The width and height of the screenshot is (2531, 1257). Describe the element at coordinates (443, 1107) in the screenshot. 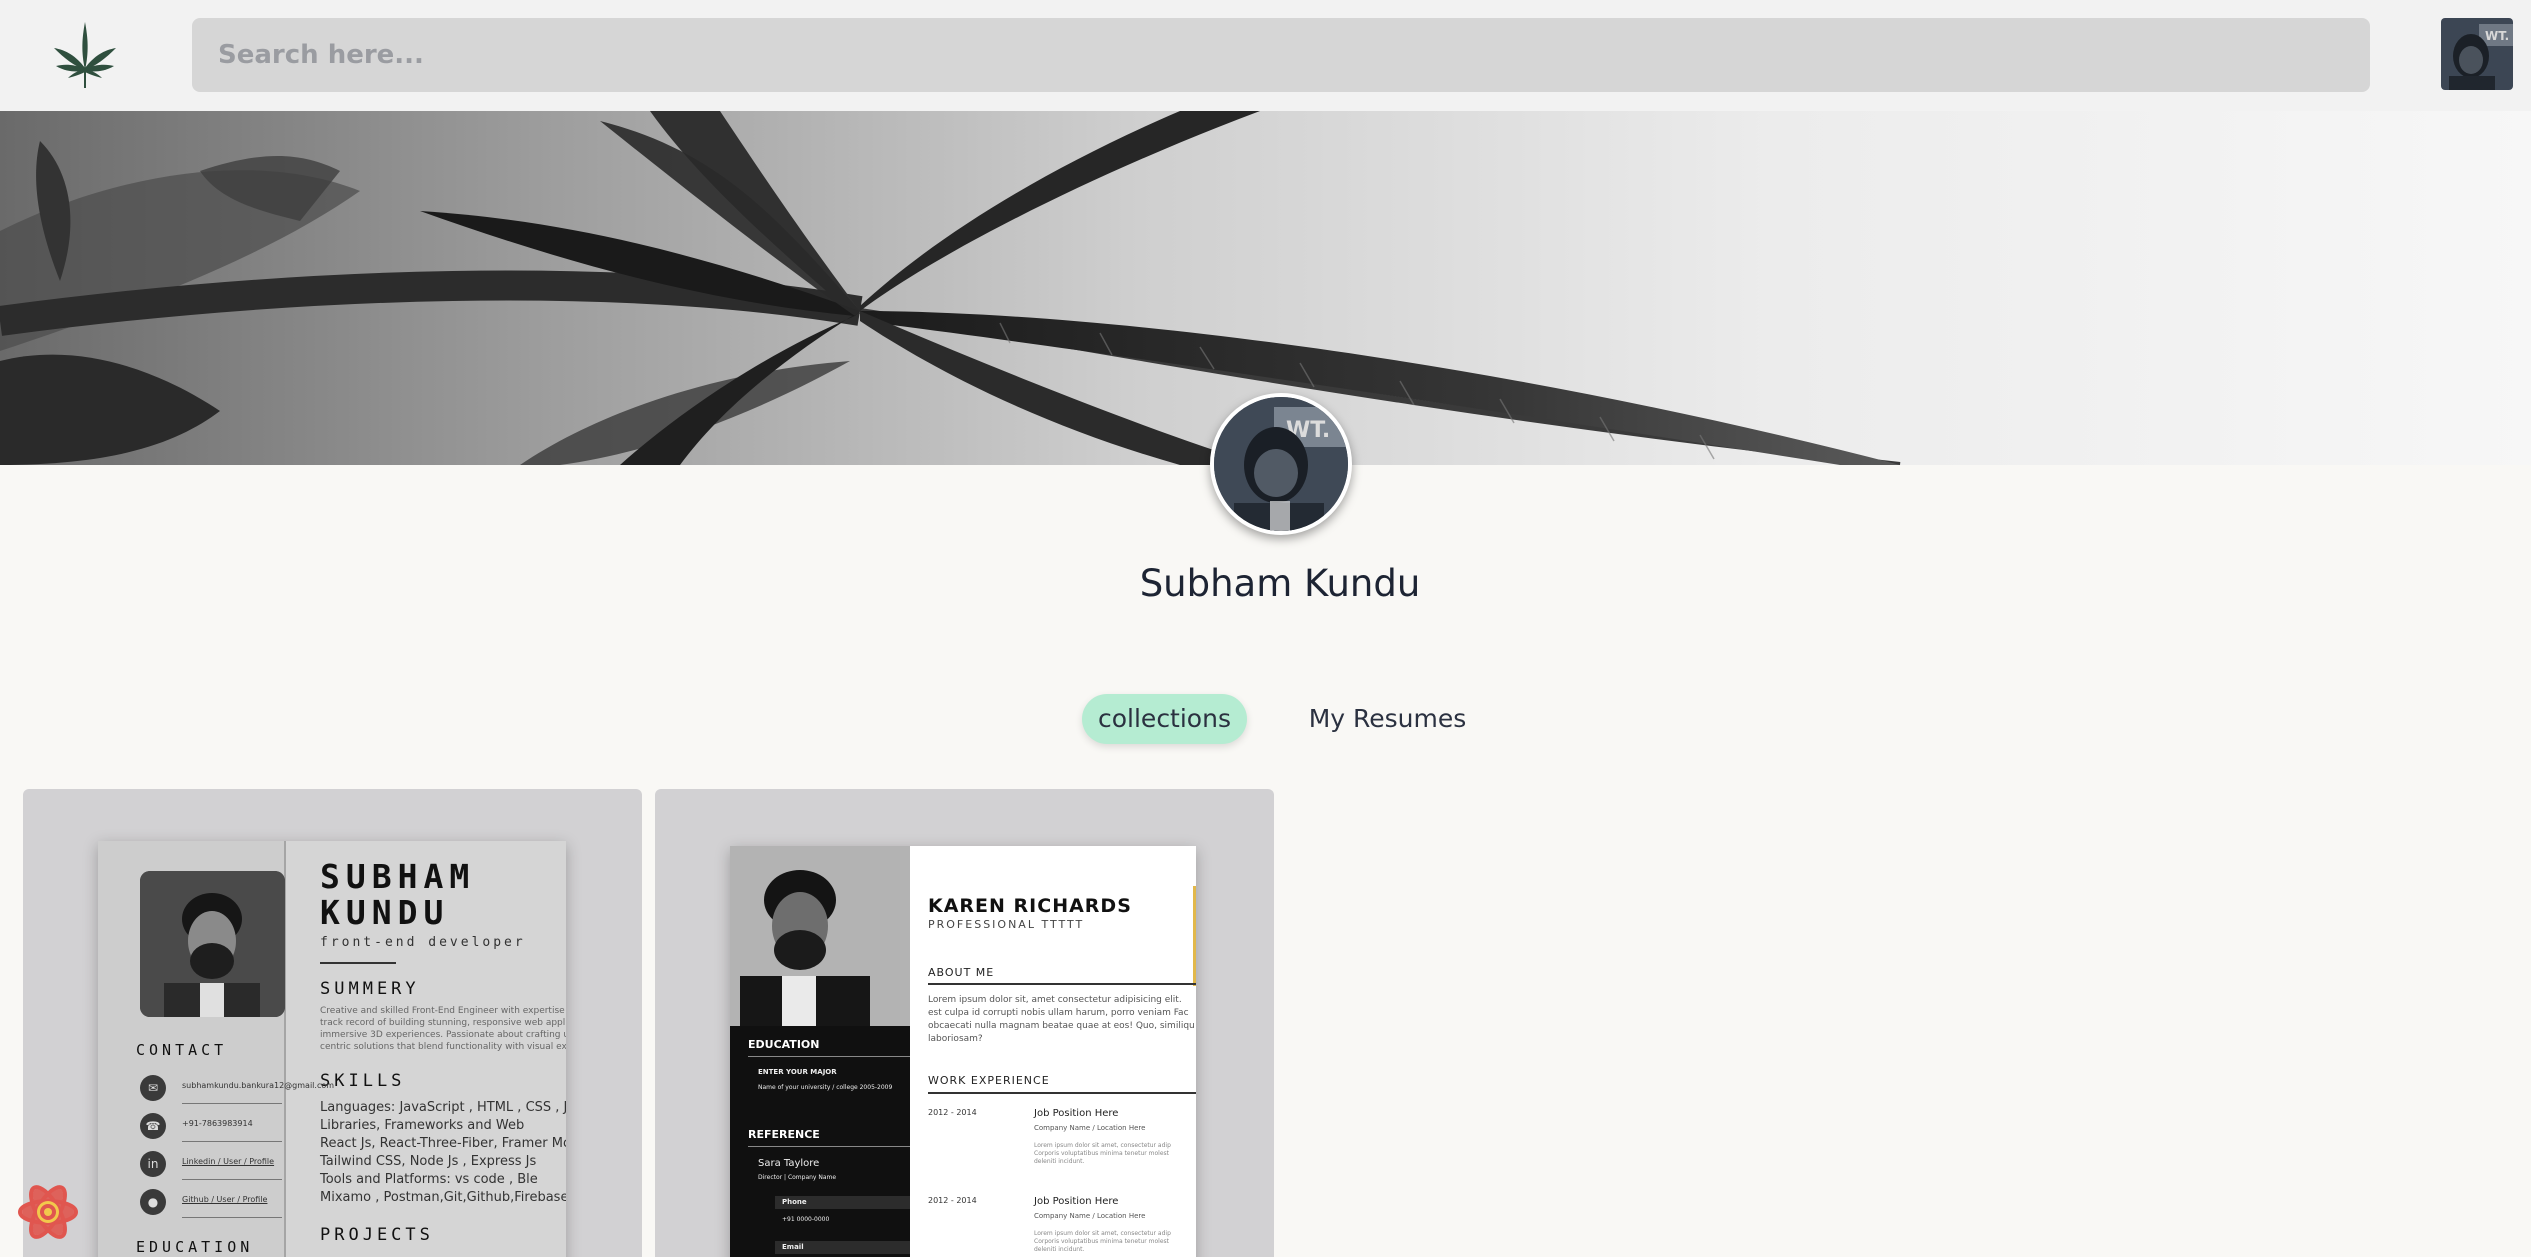

I see `skills-line: Languages: JavaScript , HTML , CSS , J` at that location.